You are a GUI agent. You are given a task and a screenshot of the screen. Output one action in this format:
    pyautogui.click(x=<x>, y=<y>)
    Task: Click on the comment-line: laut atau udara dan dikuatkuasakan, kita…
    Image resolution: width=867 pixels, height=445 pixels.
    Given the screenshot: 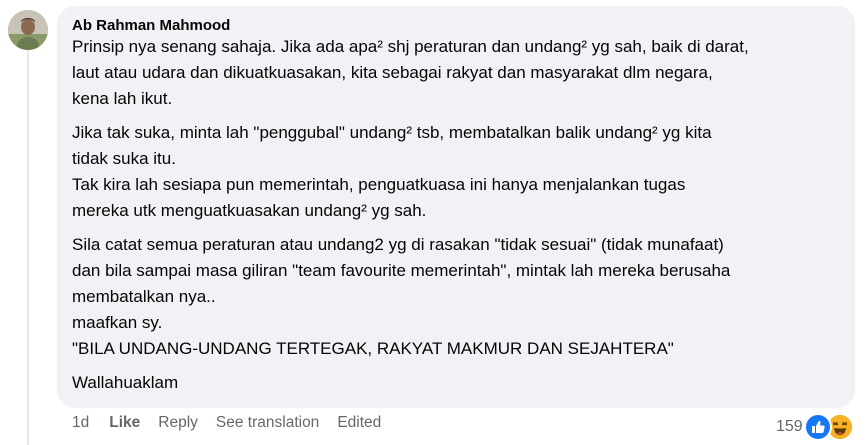 What is the action you would take?
    pyautogui.click(x=392, y=72)
    